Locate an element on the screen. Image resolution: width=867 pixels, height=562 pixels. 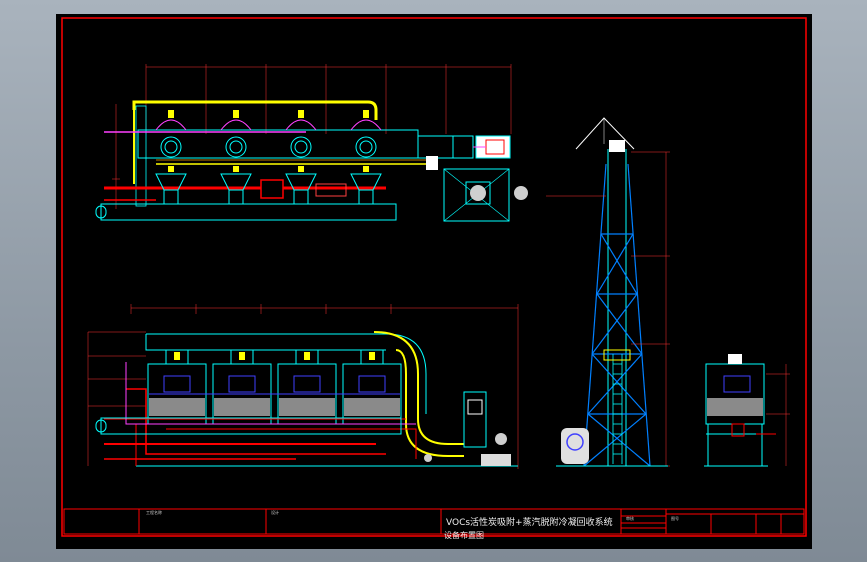
drawing-no-label: 图号 is located at coordinates (675, 518).